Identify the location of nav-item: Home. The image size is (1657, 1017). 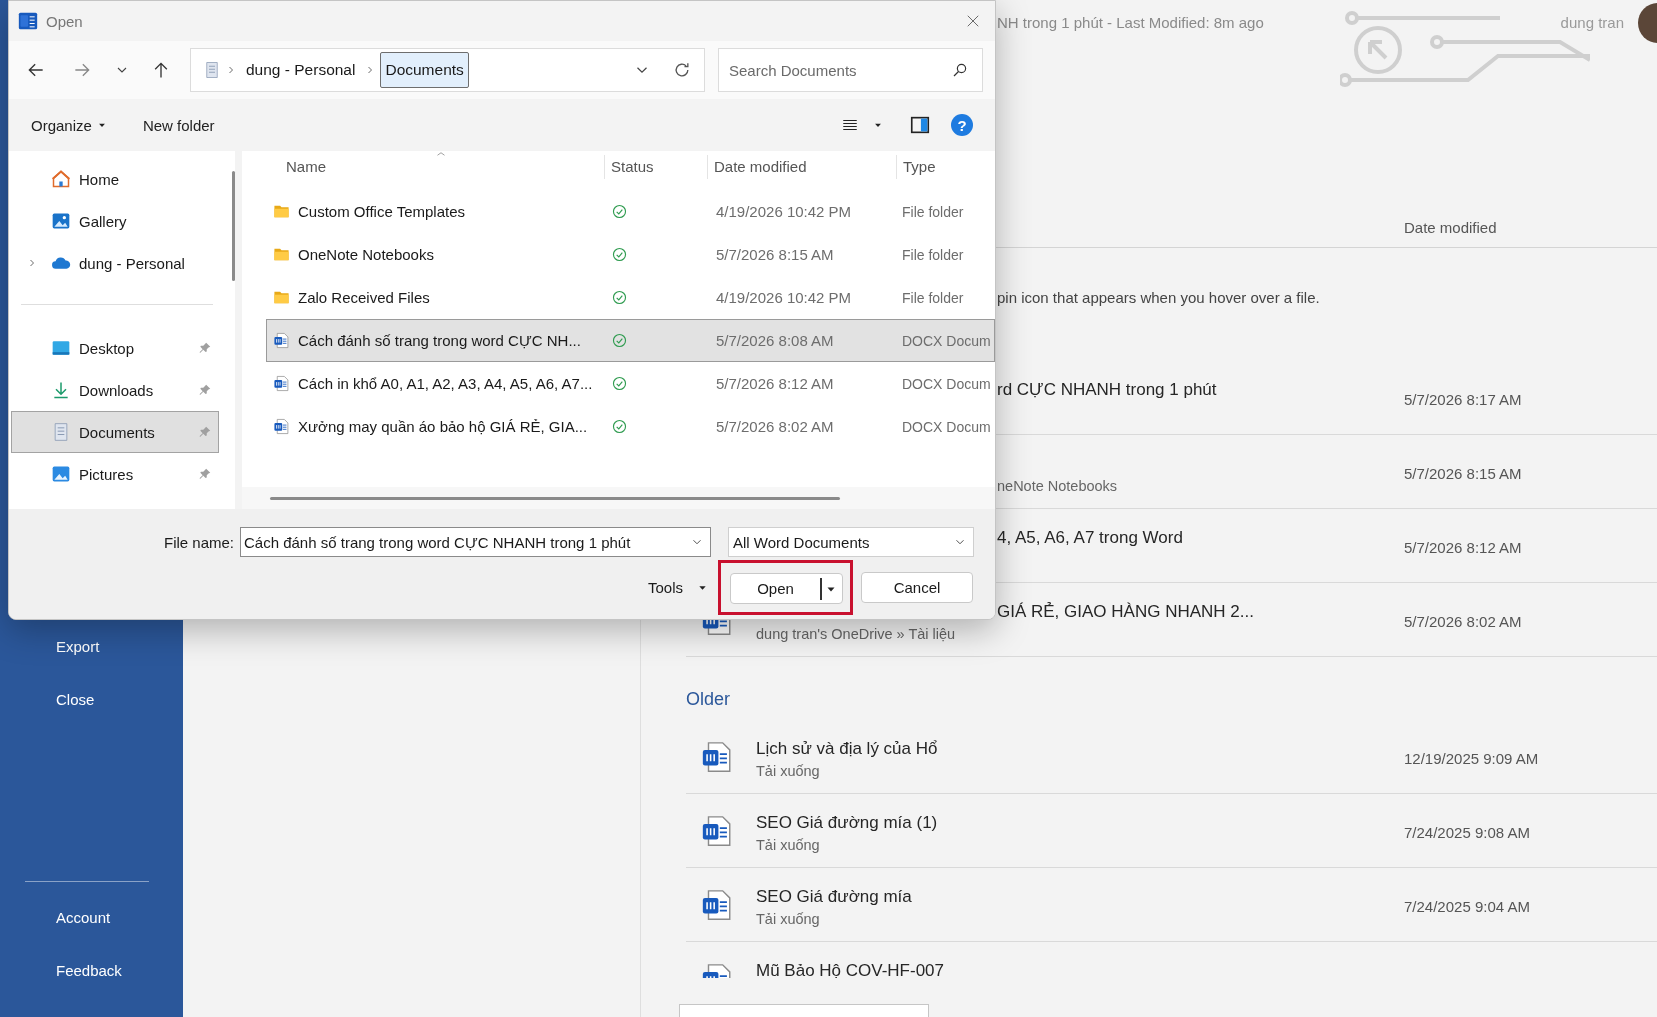
(115, 179).